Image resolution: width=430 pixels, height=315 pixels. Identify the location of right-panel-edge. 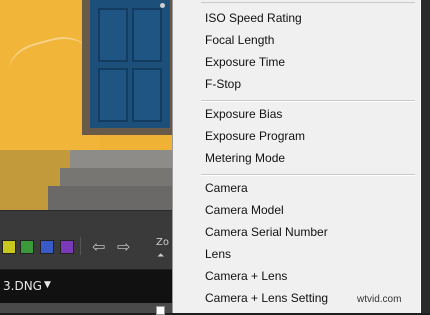
(425, 156).